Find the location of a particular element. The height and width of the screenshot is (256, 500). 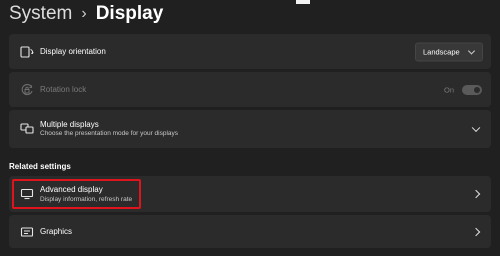

rotation-lock-state: On is located at coordinates (448, 89).